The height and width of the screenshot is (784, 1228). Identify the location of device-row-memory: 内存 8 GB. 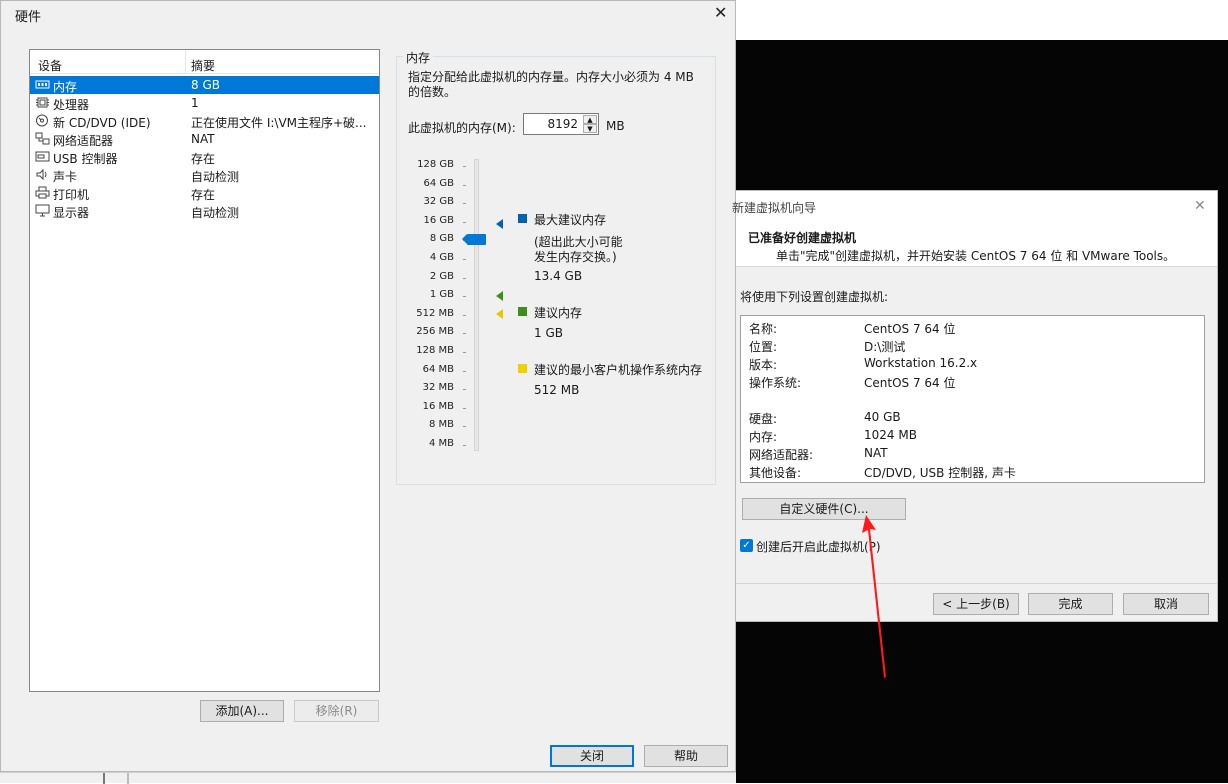
(204, 85).